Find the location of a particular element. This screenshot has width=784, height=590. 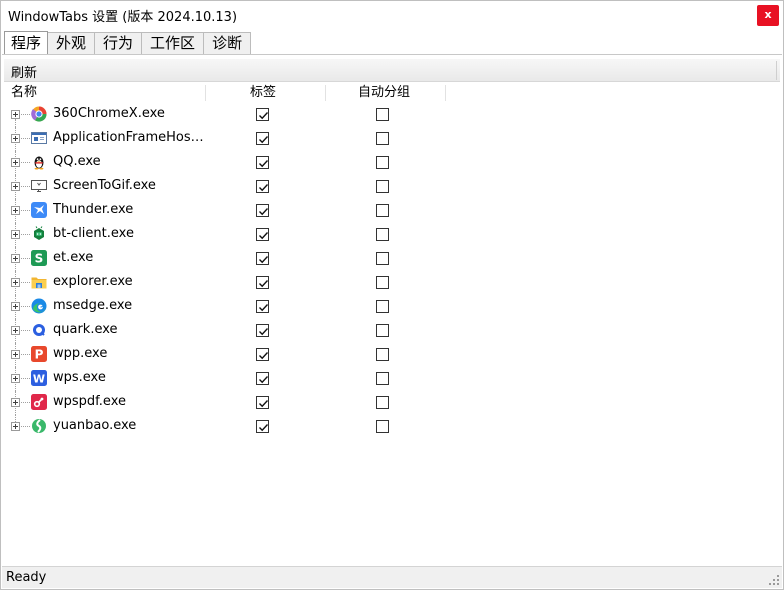

program-name: quark.exe is located at coordinates (85, 329).